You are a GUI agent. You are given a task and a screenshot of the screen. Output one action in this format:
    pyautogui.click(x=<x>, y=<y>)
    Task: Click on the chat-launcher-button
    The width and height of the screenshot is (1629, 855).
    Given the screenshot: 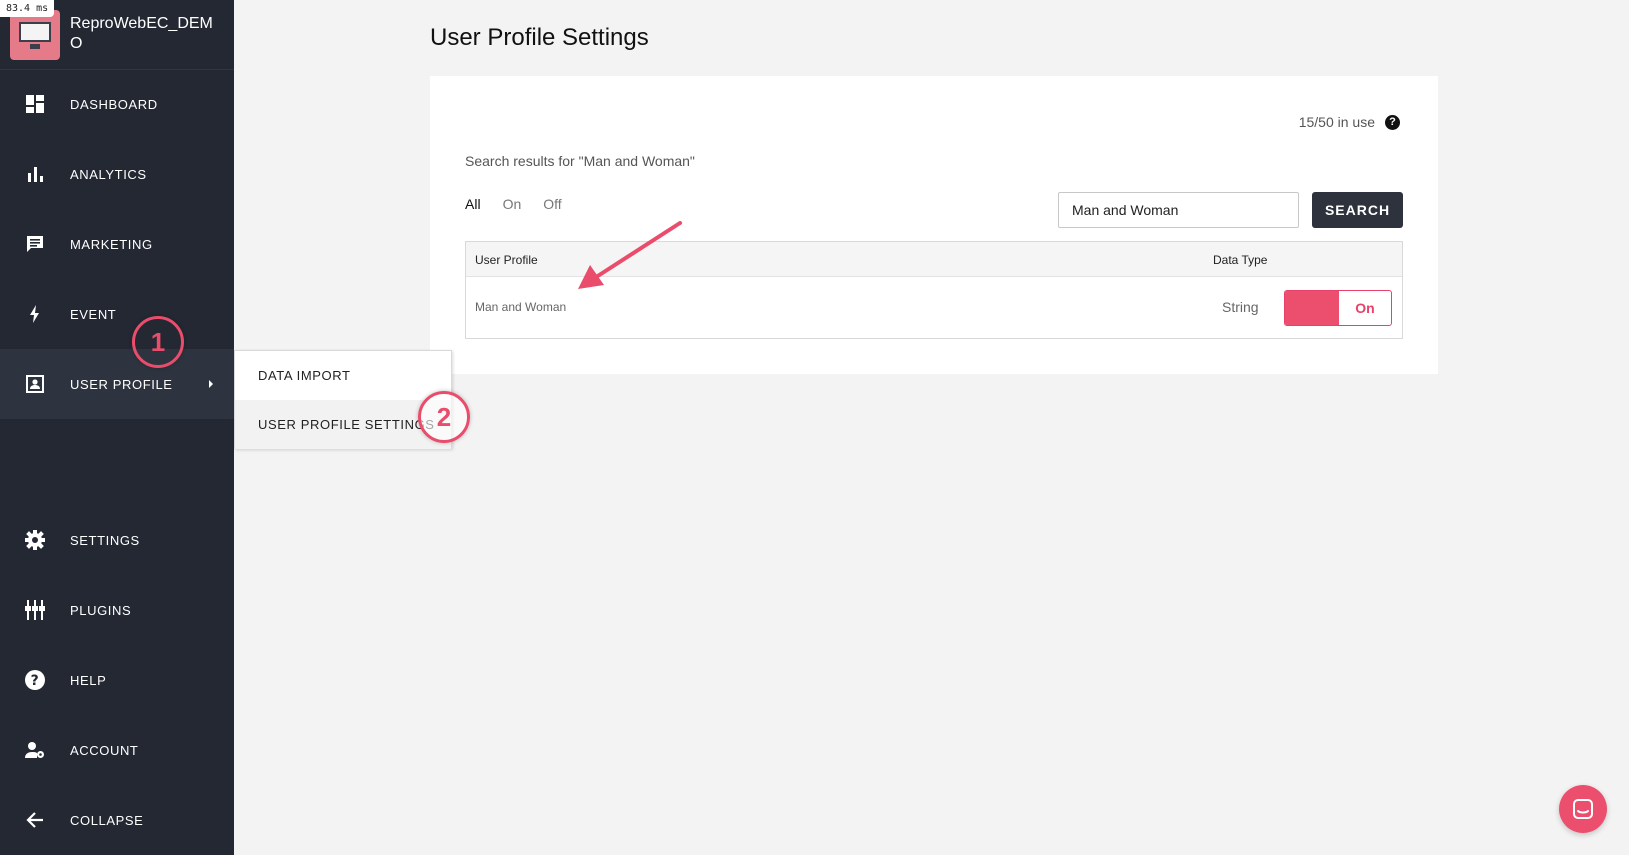 What is the action you would take?
    pyautogui.click(x=1583, y=809)
    